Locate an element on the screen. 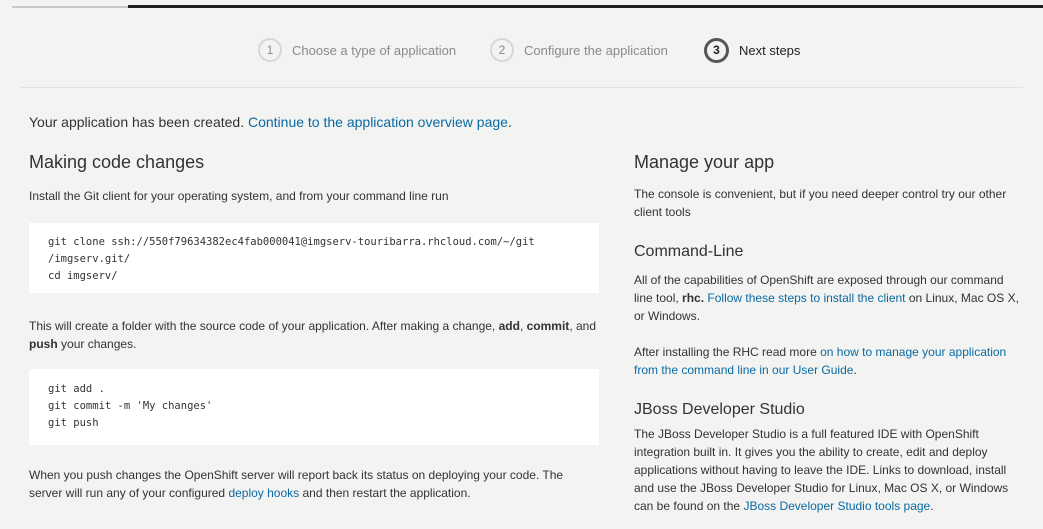 The height and width of the screenshot is (529, 1043). deploy-hooks-link: deploy hooks is located at coordinates (263, 493).